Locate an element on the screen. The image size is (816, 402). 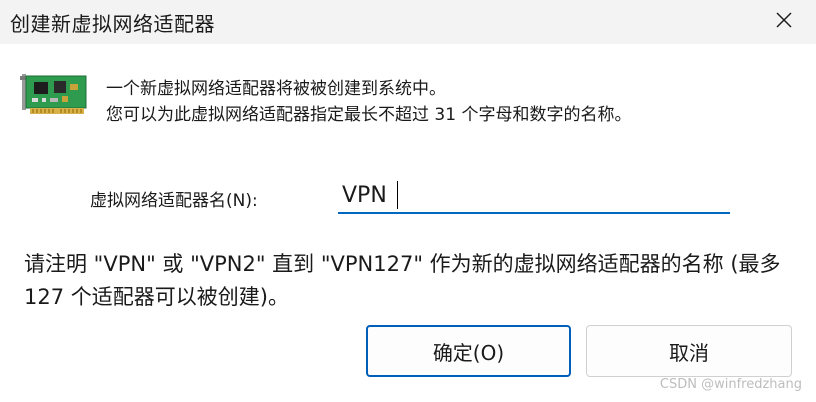
network-adapter-card-icon is located at coordinates (54, 95).